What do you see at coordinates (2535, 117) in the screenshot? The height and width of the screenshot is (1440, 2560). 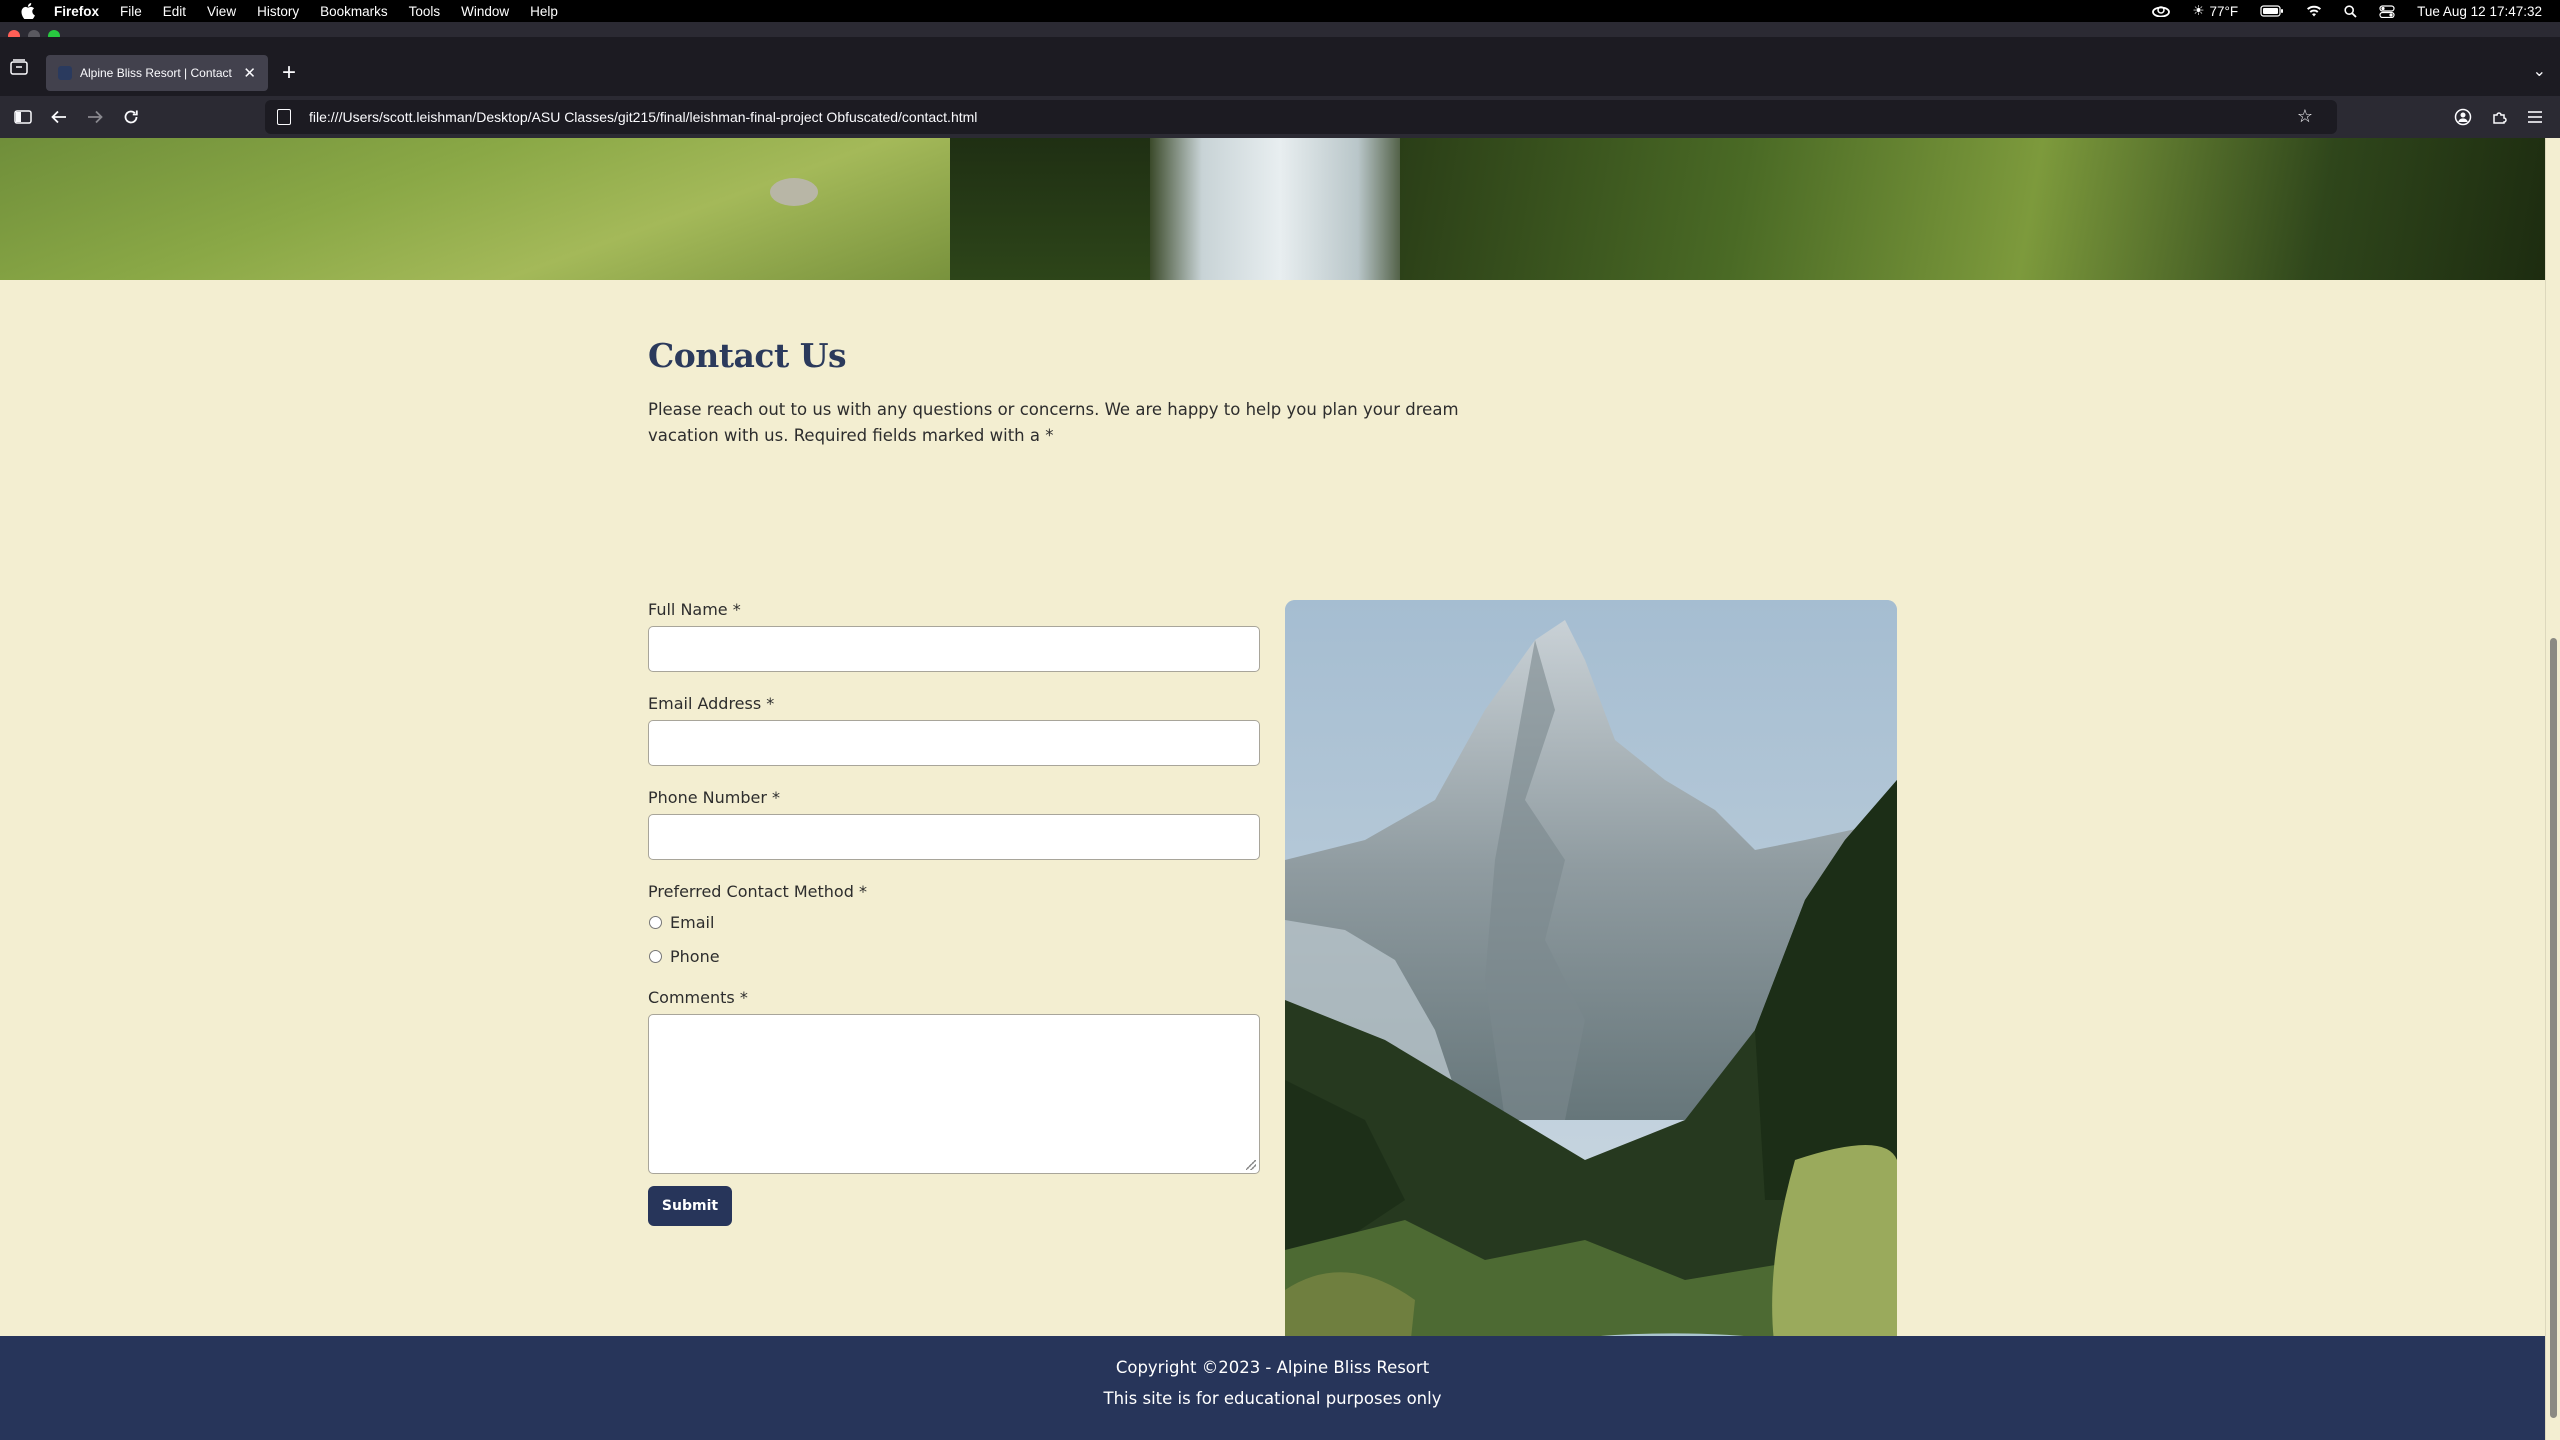 I see `hamburger-menu-icon` at bounding box center [2535, 117].